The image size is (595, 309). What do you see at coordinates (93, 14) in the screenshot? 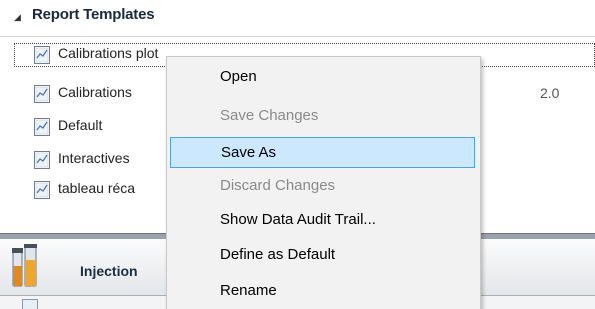
I see `tree-group-title: Report Templates` at bounding box center [93, 14].